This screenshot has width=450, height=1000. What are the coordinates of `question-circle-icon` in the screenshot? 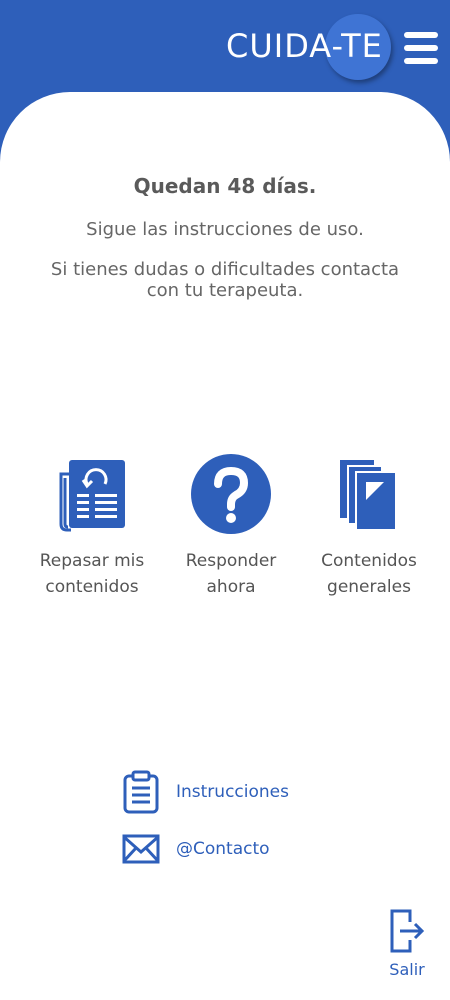 It's located at (231, 494).